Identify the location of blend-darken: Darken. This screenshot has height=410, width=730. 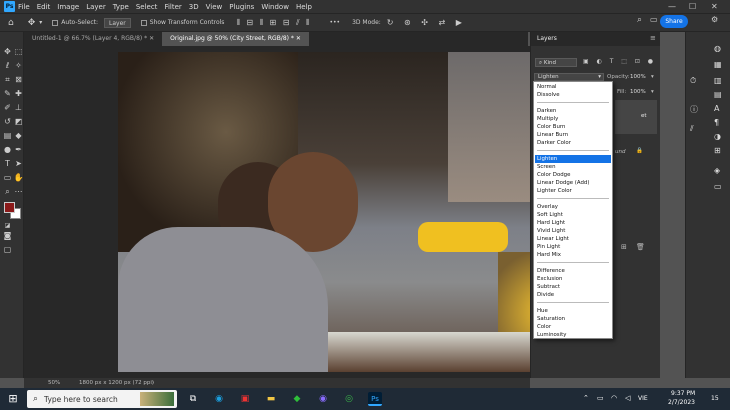
(573, 111).